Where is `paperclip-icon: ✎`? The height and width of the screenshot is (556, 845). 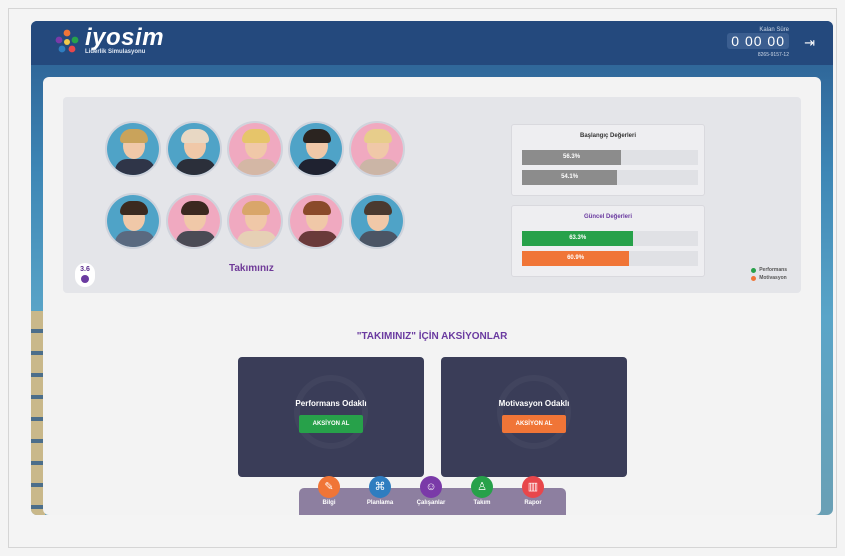 paperclip-icon: ✎ is located at coordinates (329, 487).